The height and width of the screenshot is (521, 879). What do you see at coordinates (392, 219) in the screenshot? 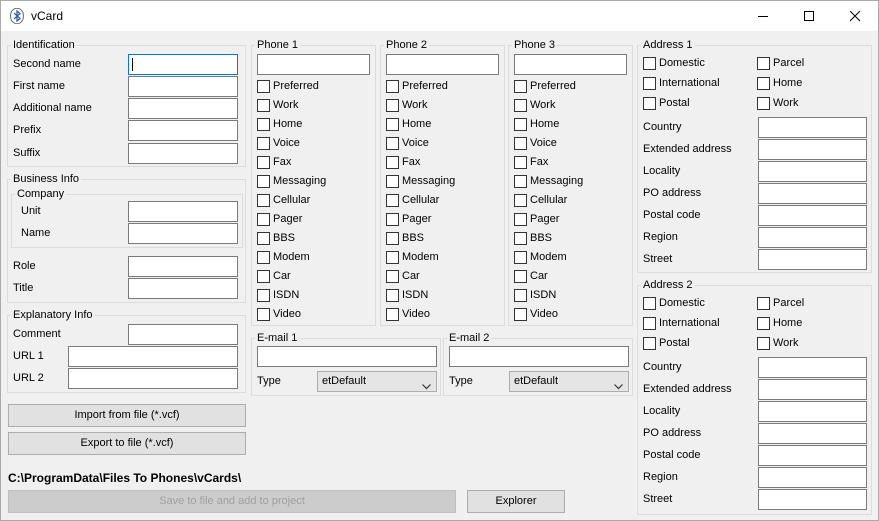
I see `phone2-pager-checkbox-box` at bounding box center [392, 219].